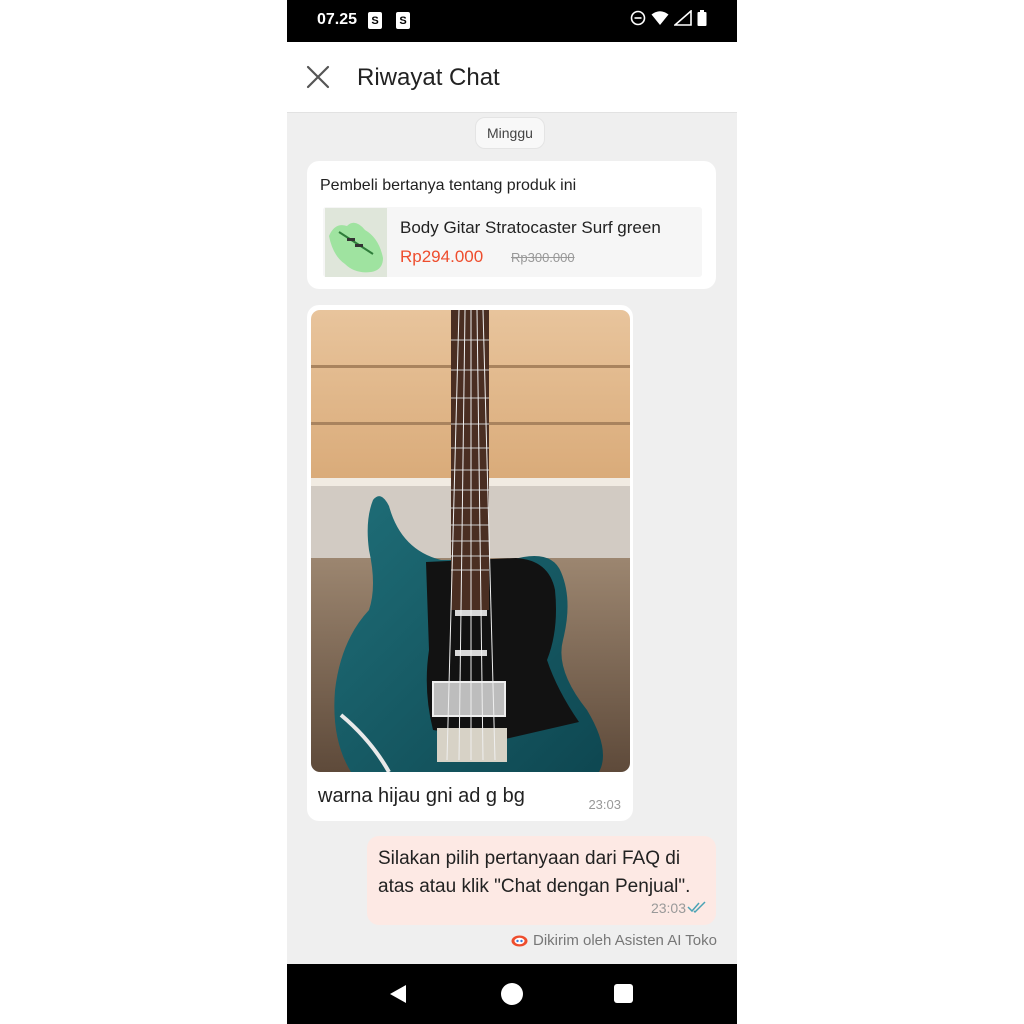 Image resolution: width=1024 pixels, height=1024 pixels. I want to click on battery-icon, so click(702, 18).